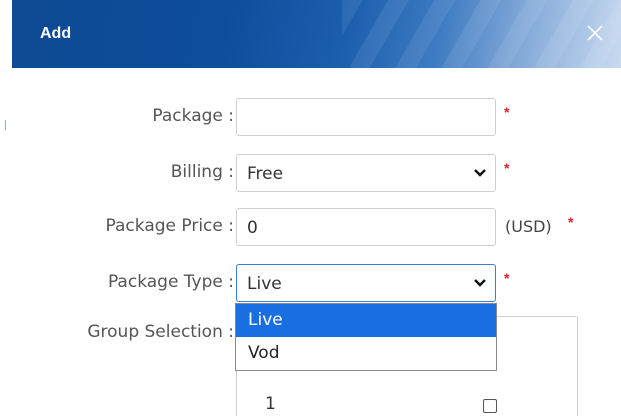  What do you see at coordinates (270, 404) in the screenshot?
I see `group-row-name: 1` at bounding box center [270, 404].